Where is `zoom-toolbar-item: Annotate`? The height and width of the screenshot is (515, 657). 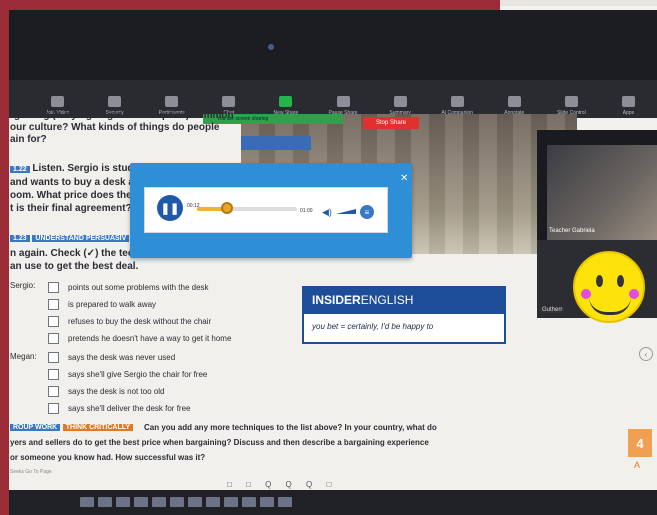
zoom-toolbar-item: Annotate is located at coordinates (514, 106).